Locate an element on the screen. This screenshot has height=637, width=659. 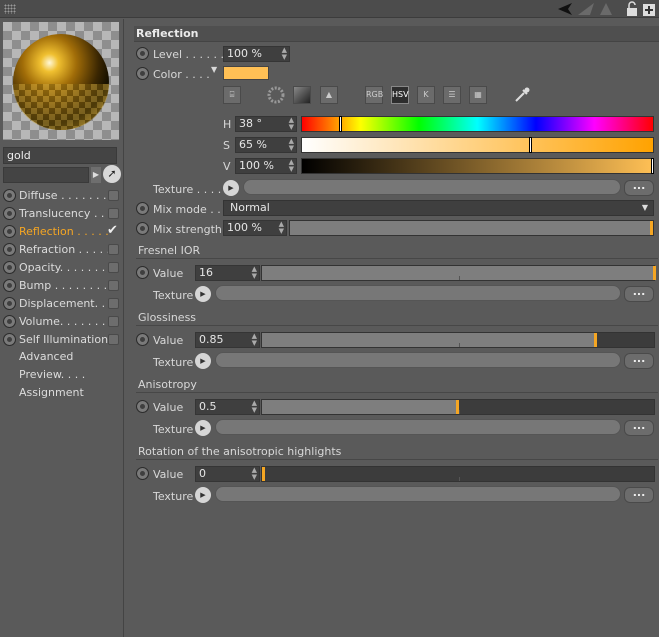
color-expand-icon: ▼ is located at coordinates (214, 69).